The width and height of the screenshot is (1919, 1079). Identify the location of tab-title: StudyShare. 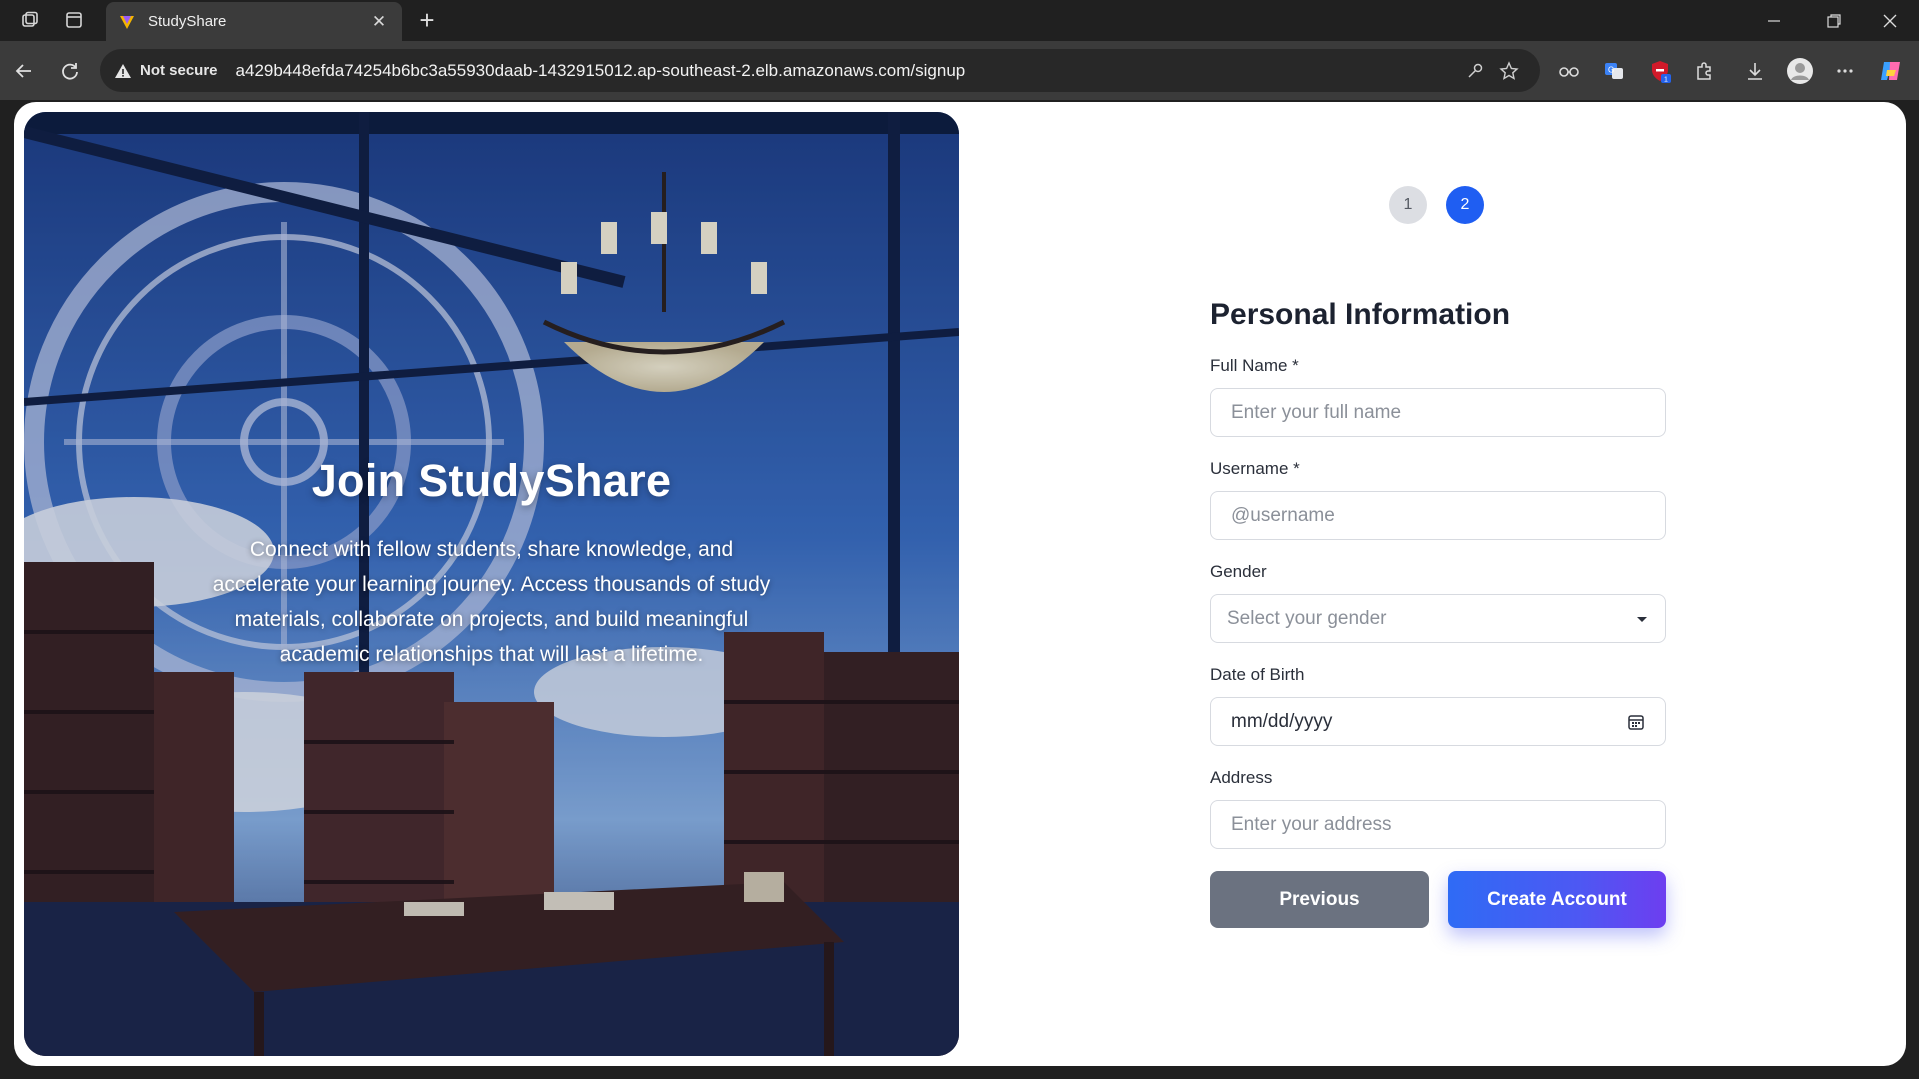
(187, 21).